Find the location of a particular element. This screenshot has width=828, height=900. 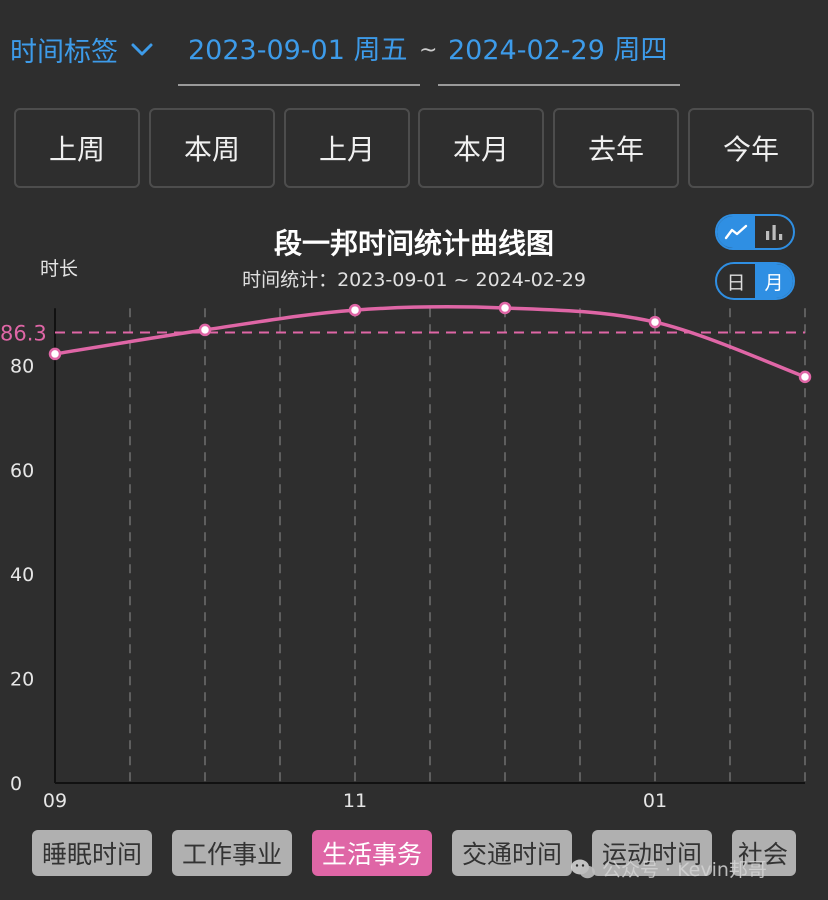

bar-chart-icon is located at coordinates (774, 232).